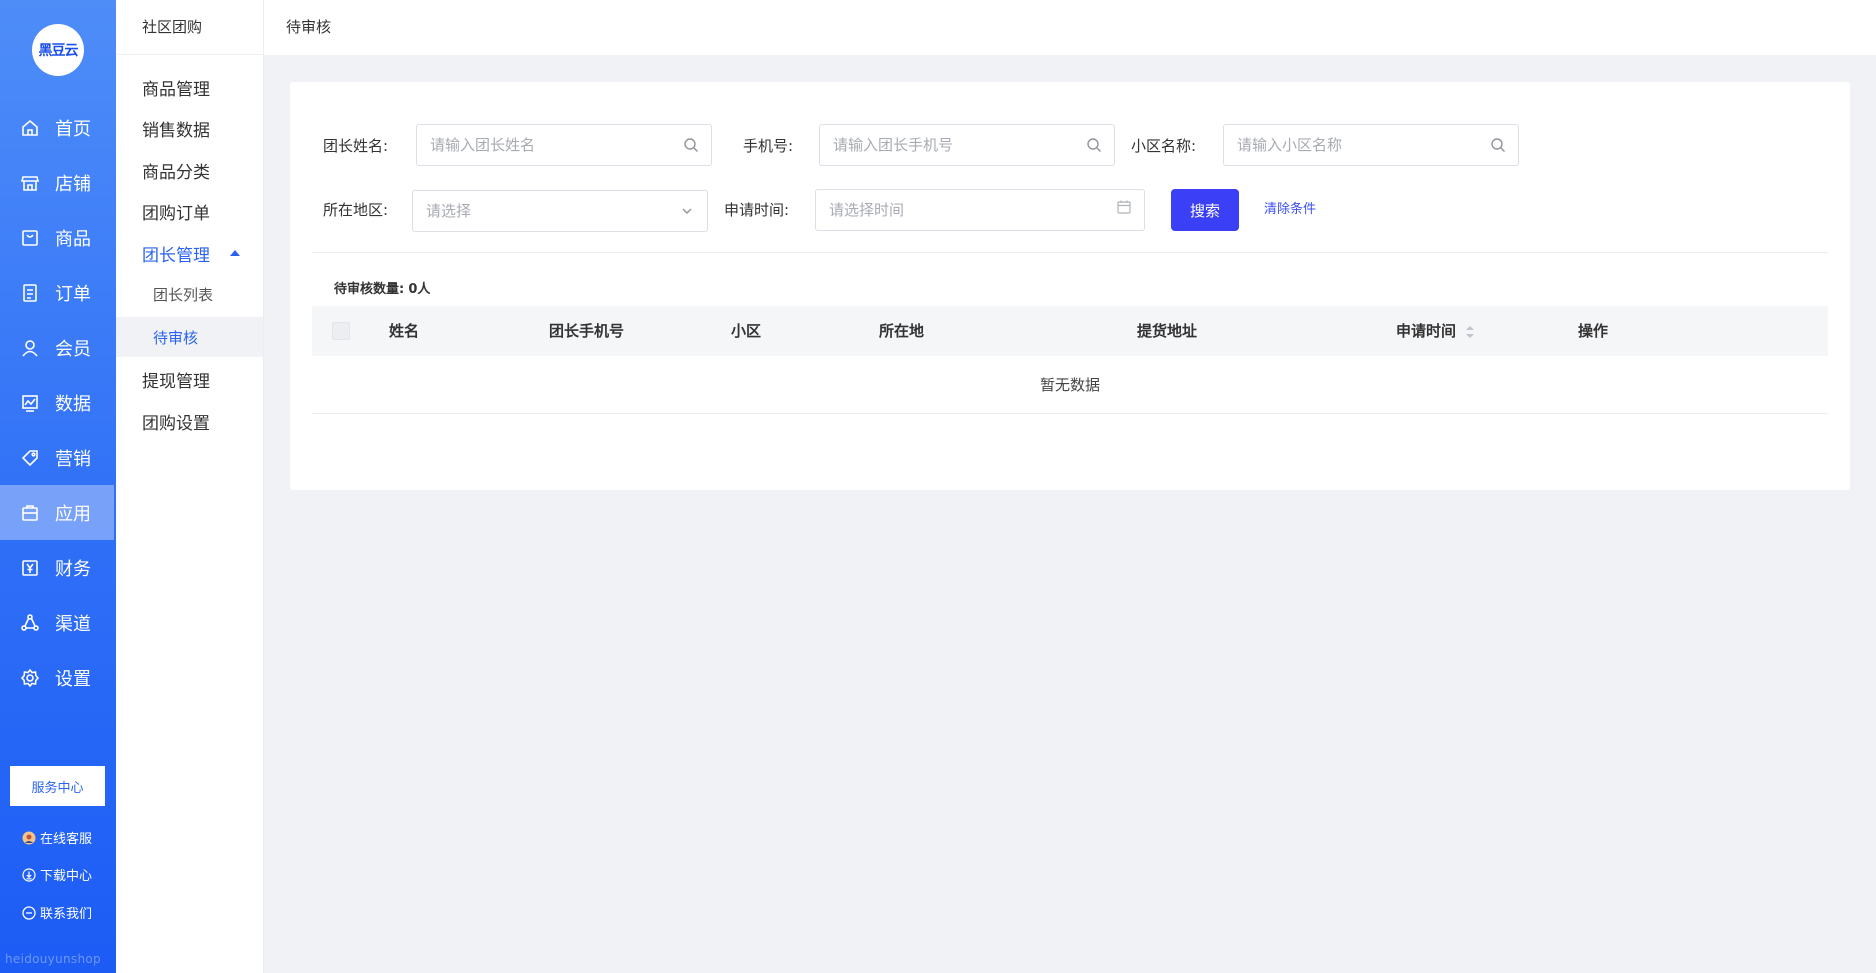  What do you see at coordinates (189, 128) in the screenshot?
I see `submenu-item-sales-data: 销售数据` at bounding box center [189, 128].